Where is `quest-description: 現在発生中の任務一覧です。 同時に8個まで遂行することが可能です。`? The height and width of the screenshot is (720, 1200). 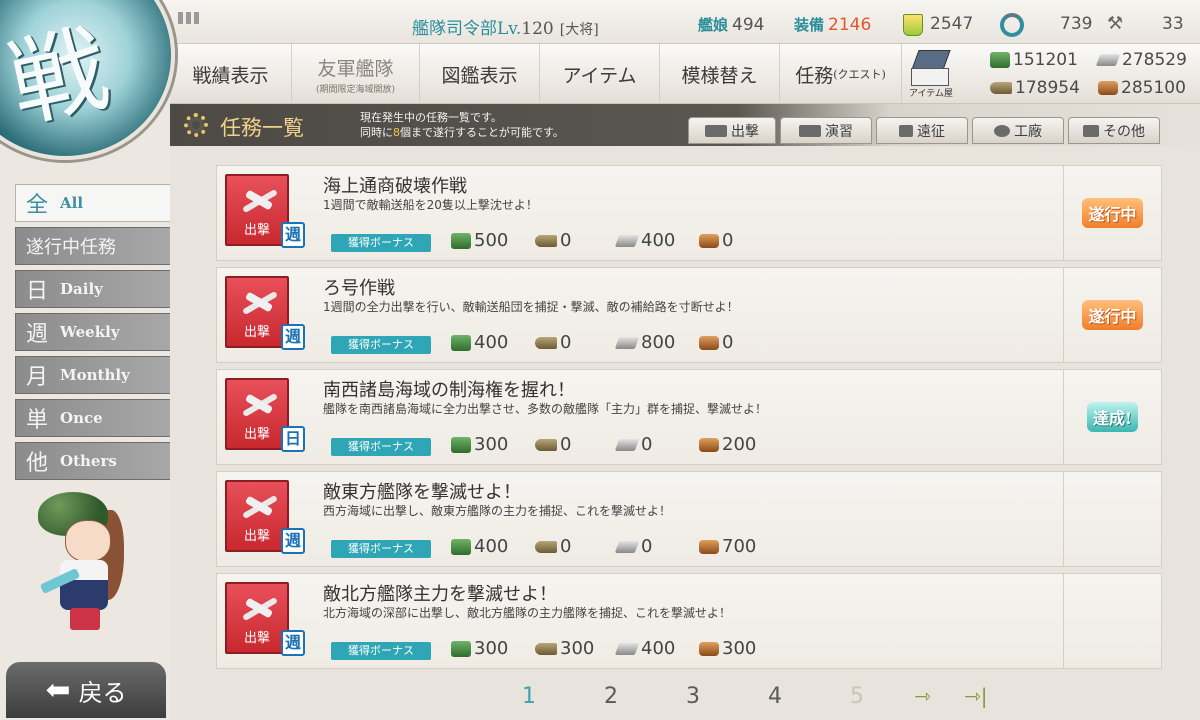
quest-description: 現在発生中の任務一覧です。 同時に8個まで遂行することが可能です。 is located at coordinates (462, 125).